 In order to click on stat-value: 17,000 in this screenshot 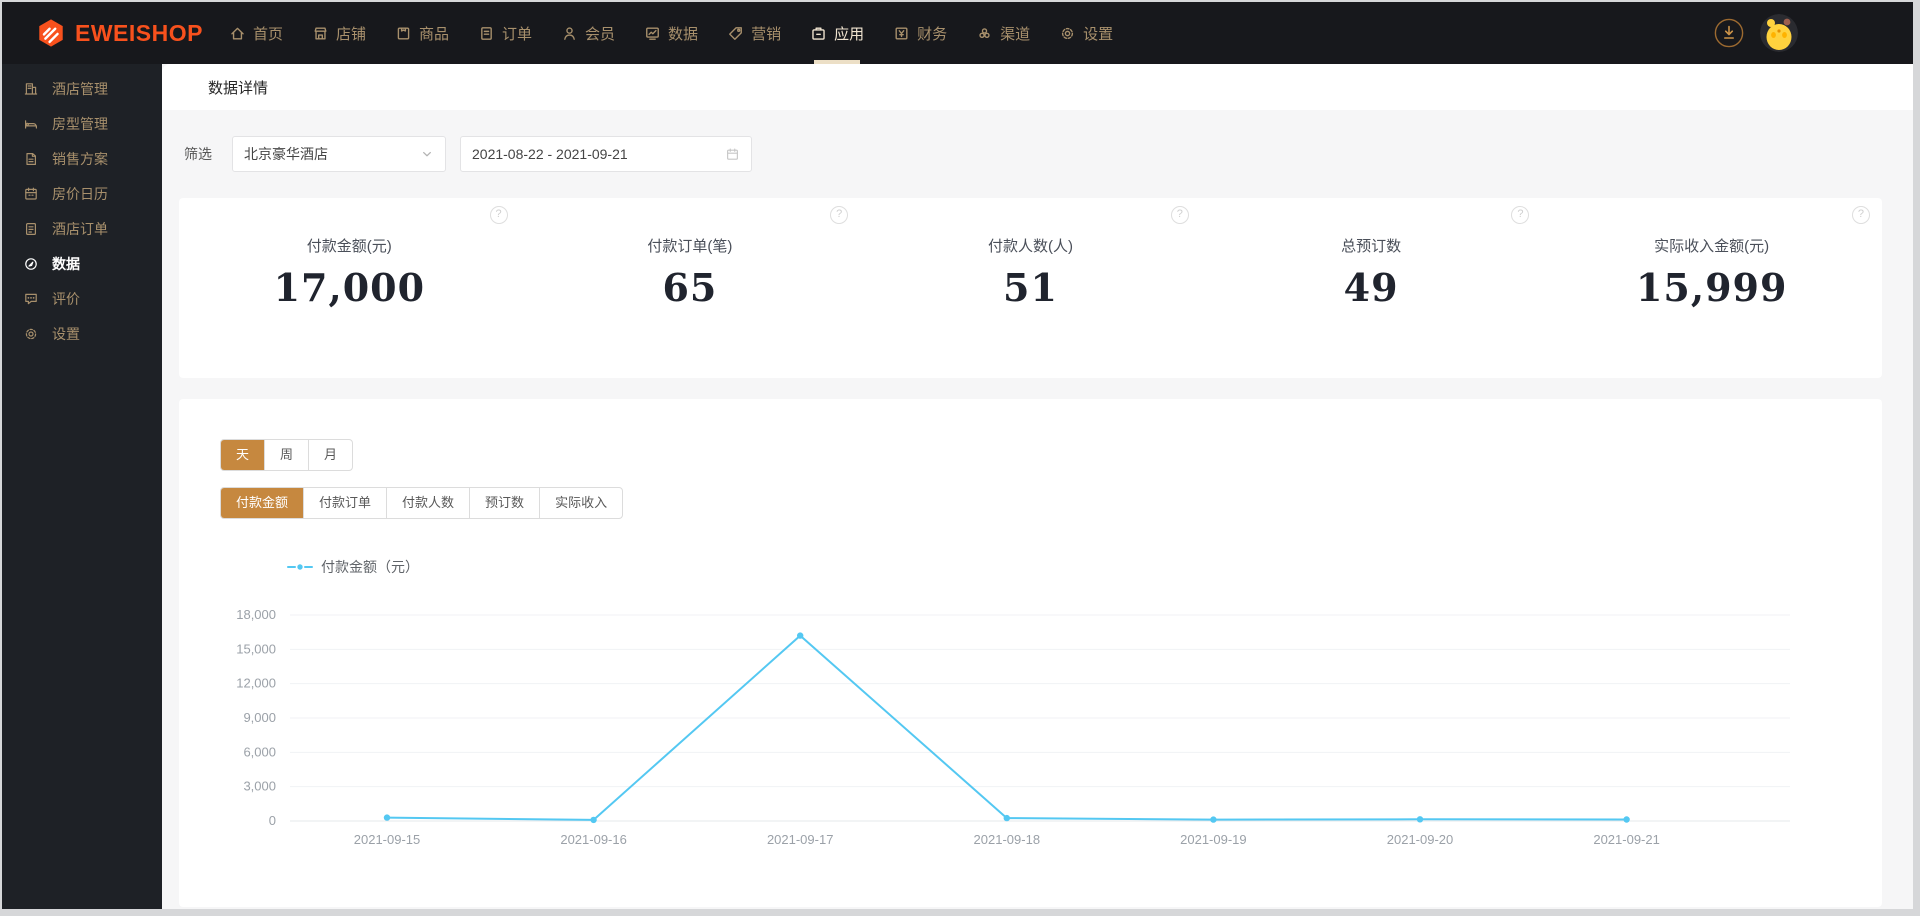, I will do `click(349, 287)`.